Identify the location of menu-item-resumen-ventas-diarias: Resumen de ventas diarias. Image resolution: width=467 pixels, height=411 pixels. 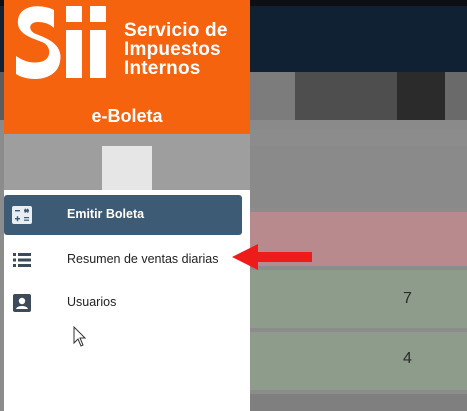
(124, 260).